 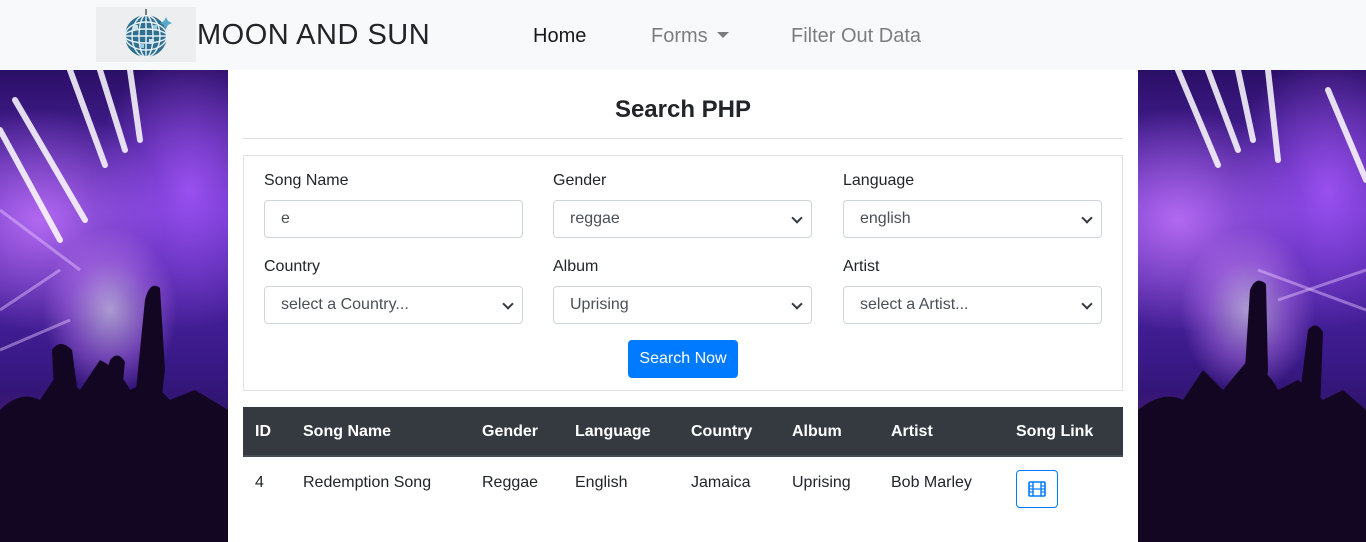 I want to click on cell-gender: Reggae, so click(x=510, y=482).